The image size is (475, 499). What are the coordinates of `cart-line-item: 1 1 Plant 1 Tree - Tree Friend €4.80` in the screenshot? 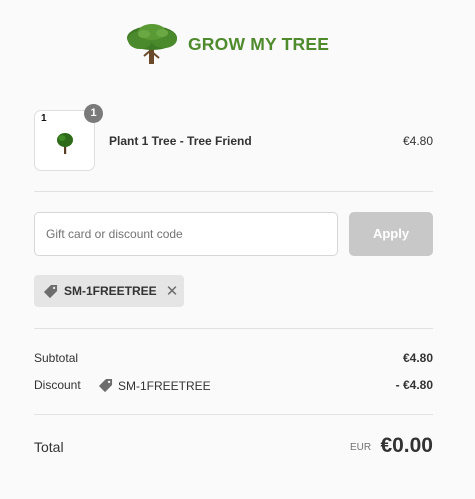 It's located at (233, 137).